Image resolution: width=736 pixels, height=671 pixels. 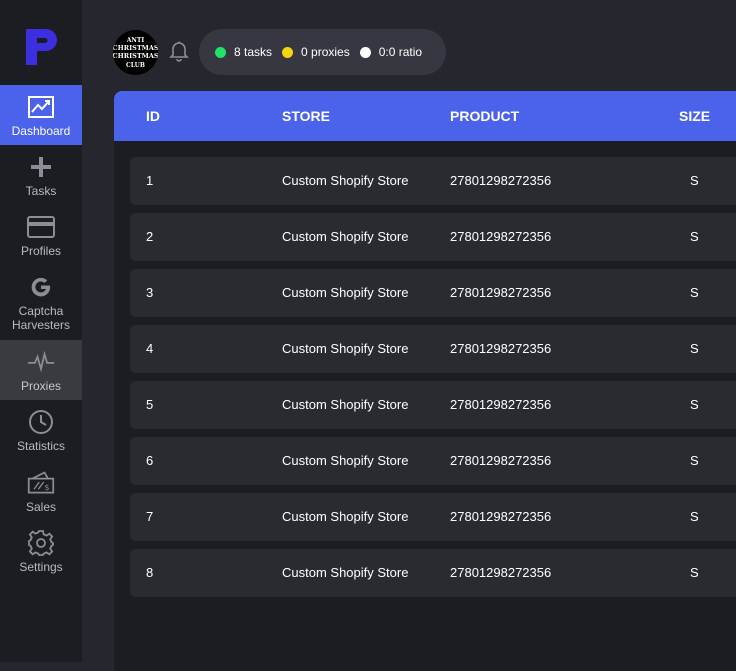 I want to click on ratio-stat: 0:0 ratio, so click(x=391, y=52).